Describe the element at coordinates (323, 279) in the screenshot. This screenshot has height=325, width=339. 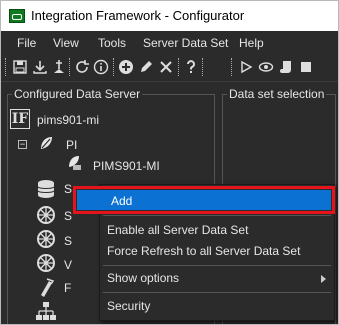
I see `submenu-arrow-icon` at that location.